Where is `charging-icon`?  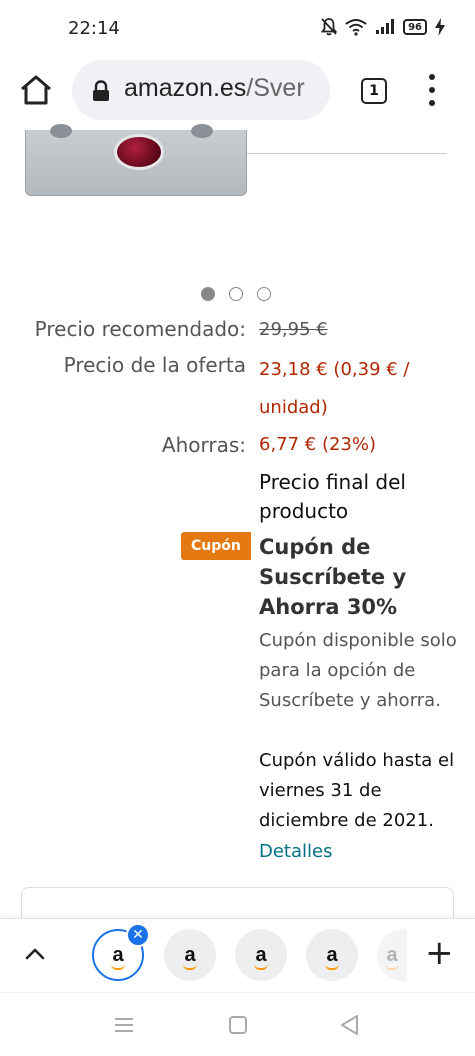 charging-icon is located at coordinates (440, 27).